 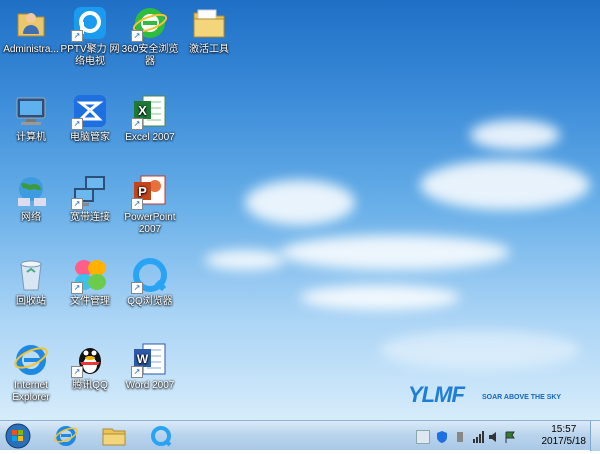 I want to click on desktop-icon-pc-manager: ↗ 电脑管家, so click(x=90, y=118).